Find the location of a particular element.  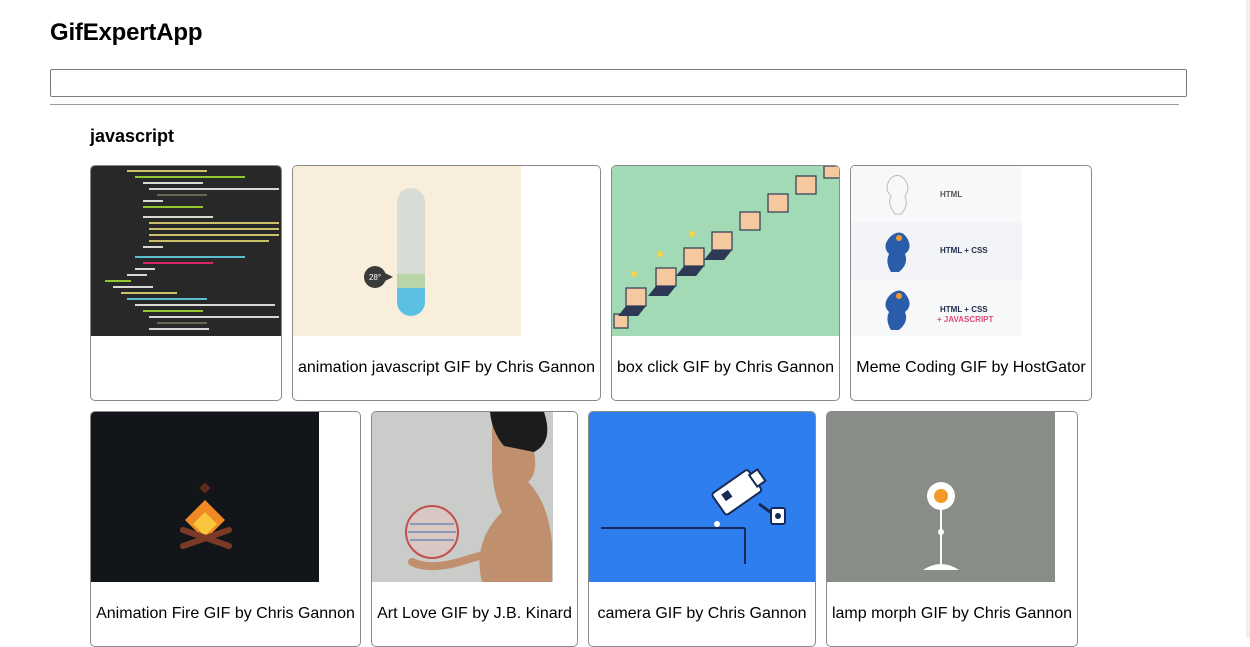

thermometer-reading: 28° is located at coordinates (375, 277).